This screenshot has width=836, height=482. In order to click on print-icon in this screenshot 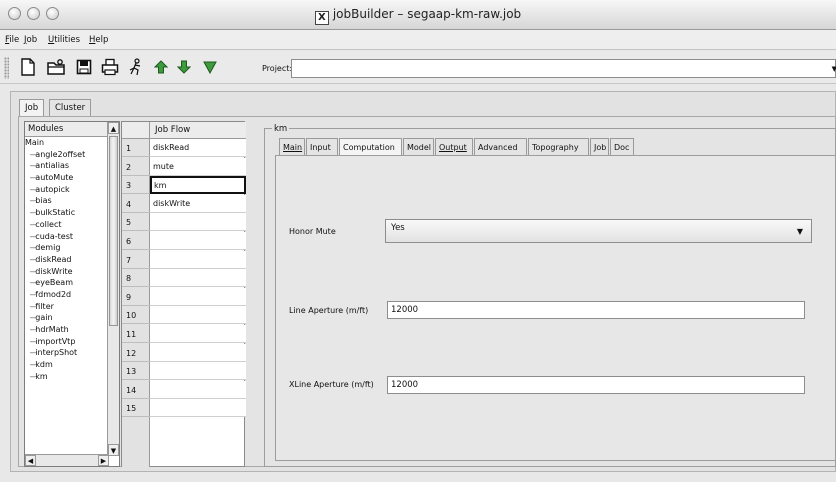, I will do `click(110, 67)`.